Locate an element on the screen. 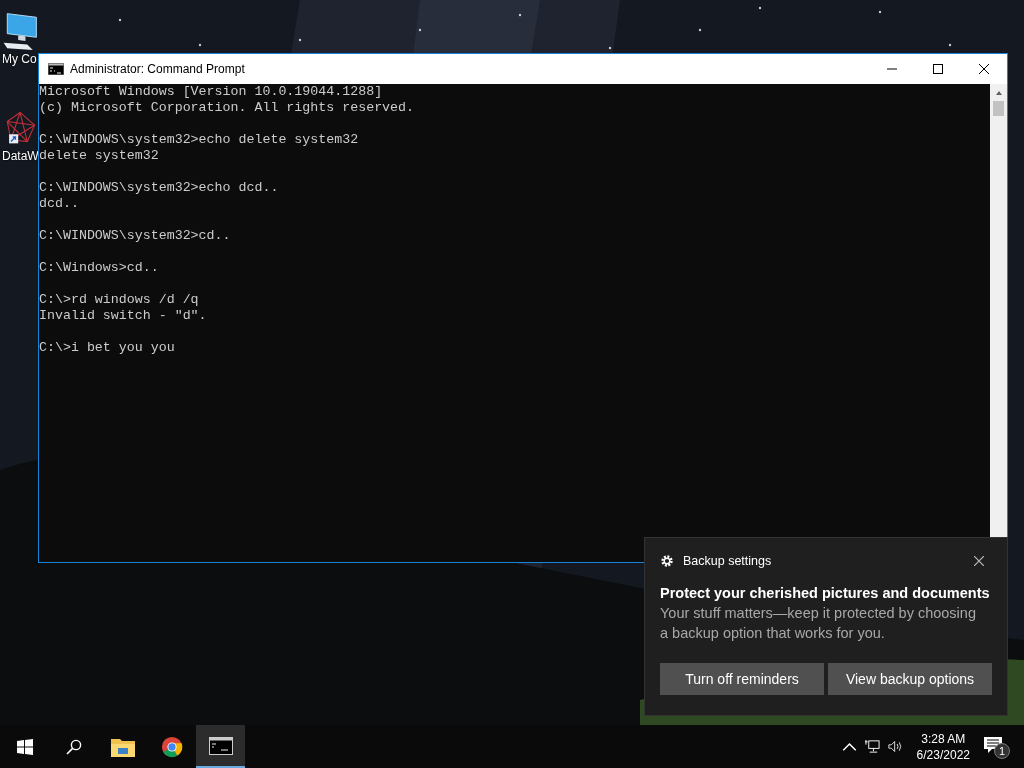 The width and height of the screenshot is (1024, 768). console-button is located at coordinates (220, 746).